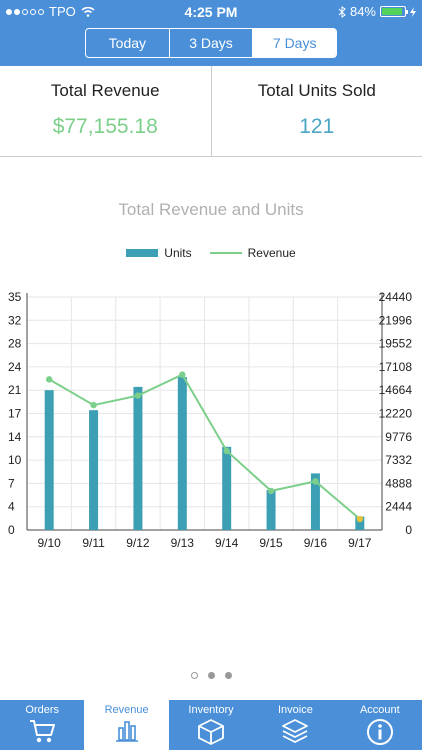 The width and height of the screenshot is (422, 750). What do you see at coordinates (15, 437) in the screenshot?
I see `left-tick-label: 14` at bounding box center [15, 437].